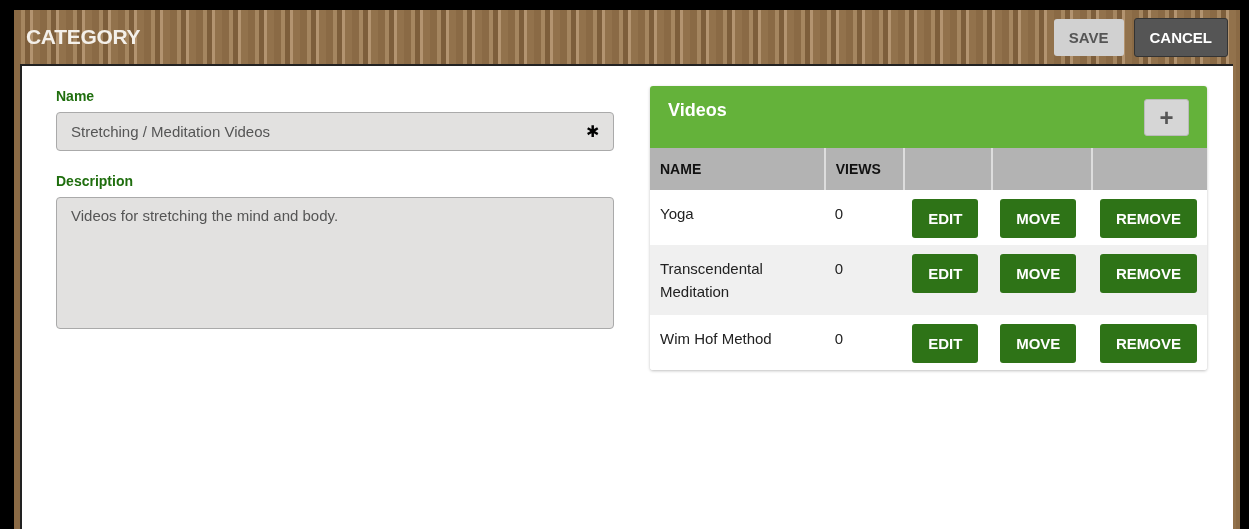 This screenshot has height=529, width=1249. Describe the element at coordinates (698, 110) in the screenshot. I see `panel-title: Videos` at that location.